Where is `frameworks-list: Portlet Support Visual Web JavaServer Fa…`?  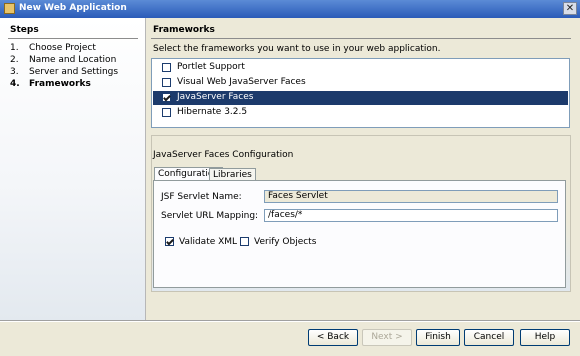 frameworks-list: Portlet Support Visual Web JavaServer Fa… is located at coordinates (360, 93).